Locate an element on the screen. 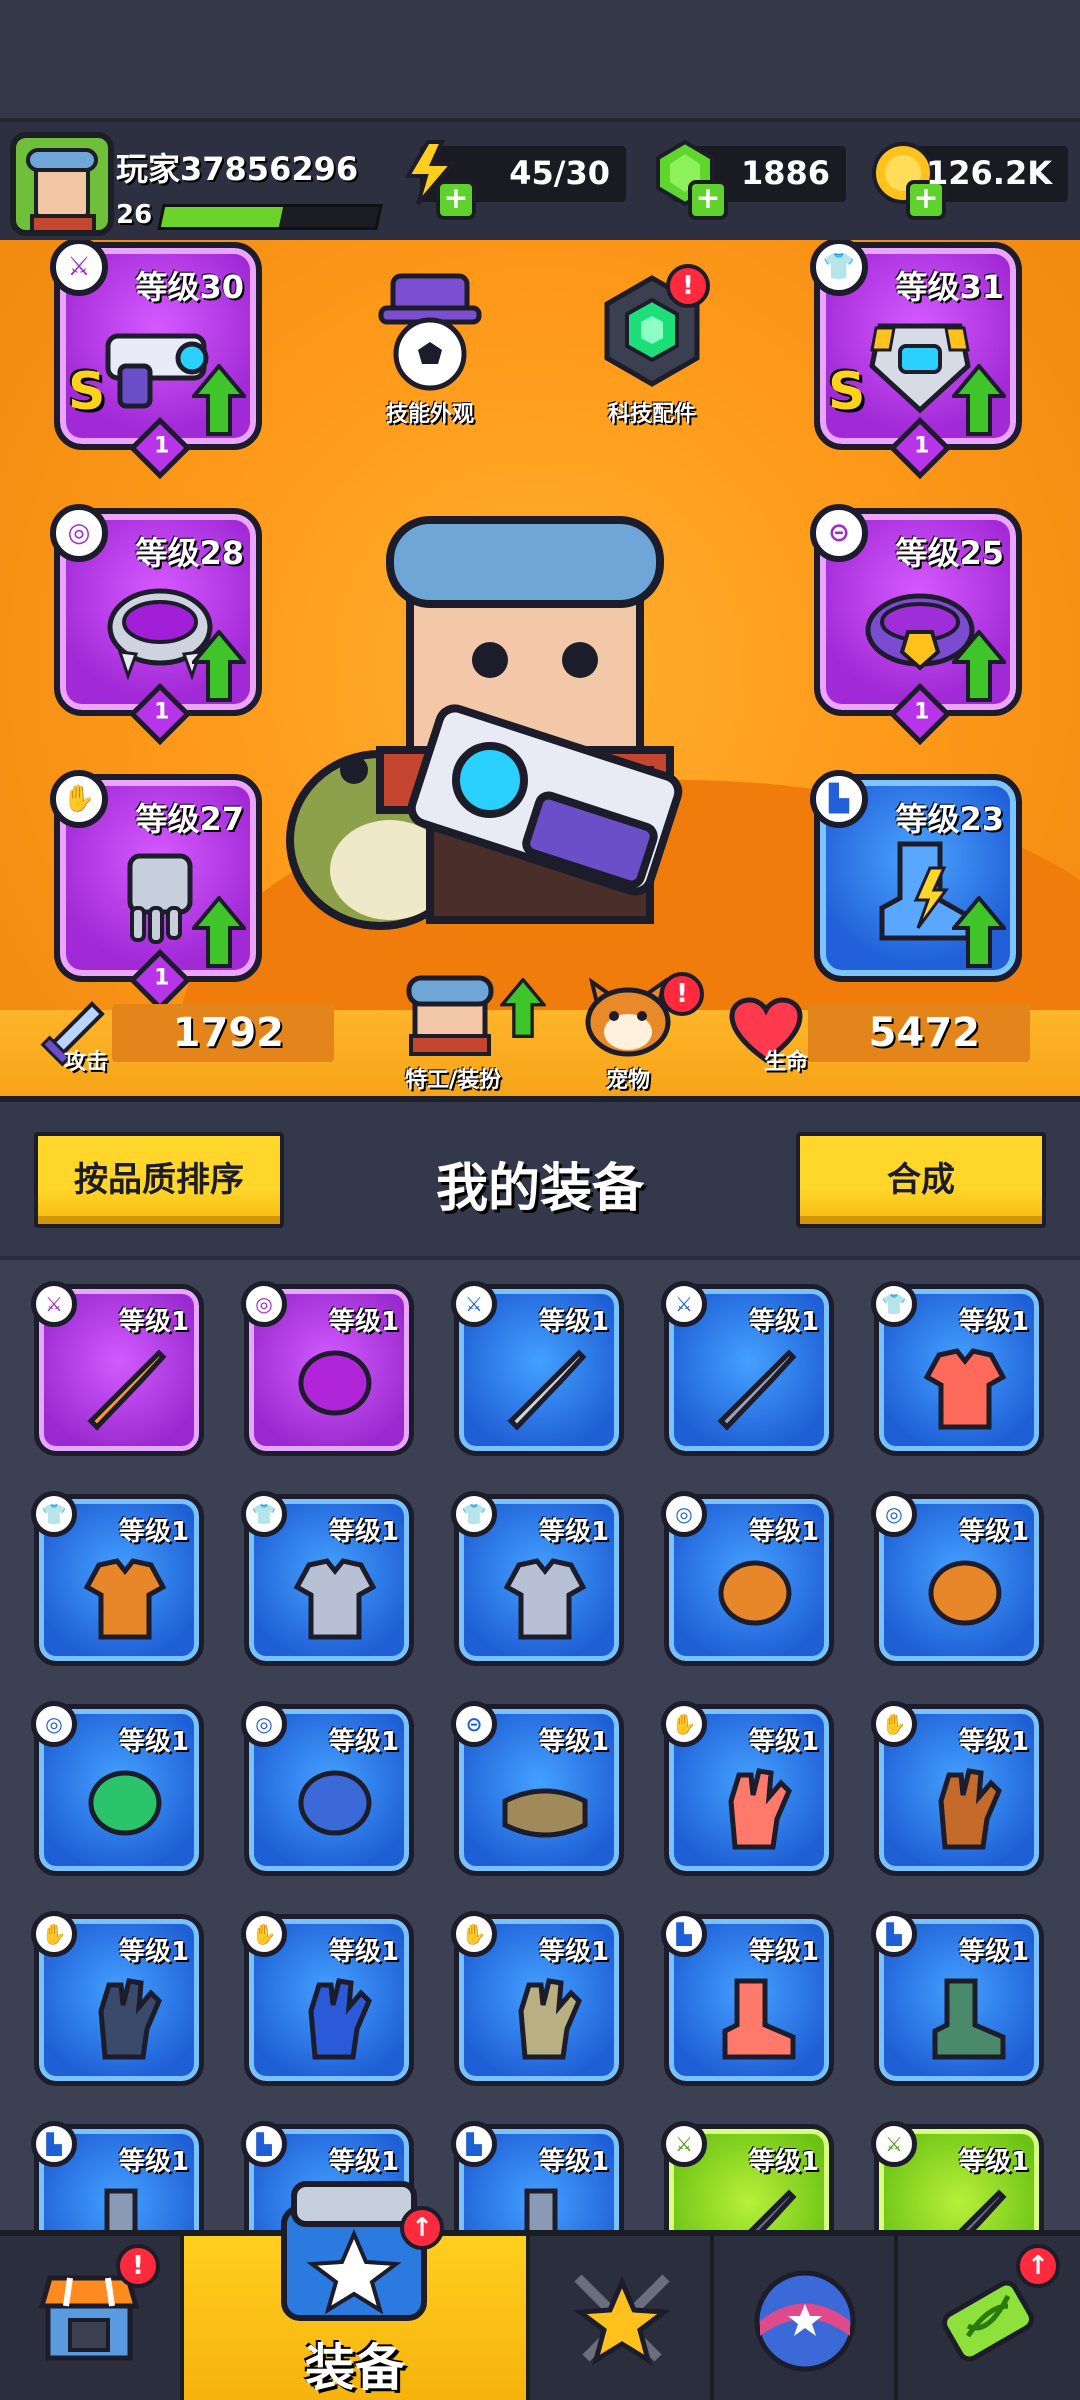 The height and width of the screenshot is (2400, 1080). star-swords-icon is located at coordinates (622, 2320).